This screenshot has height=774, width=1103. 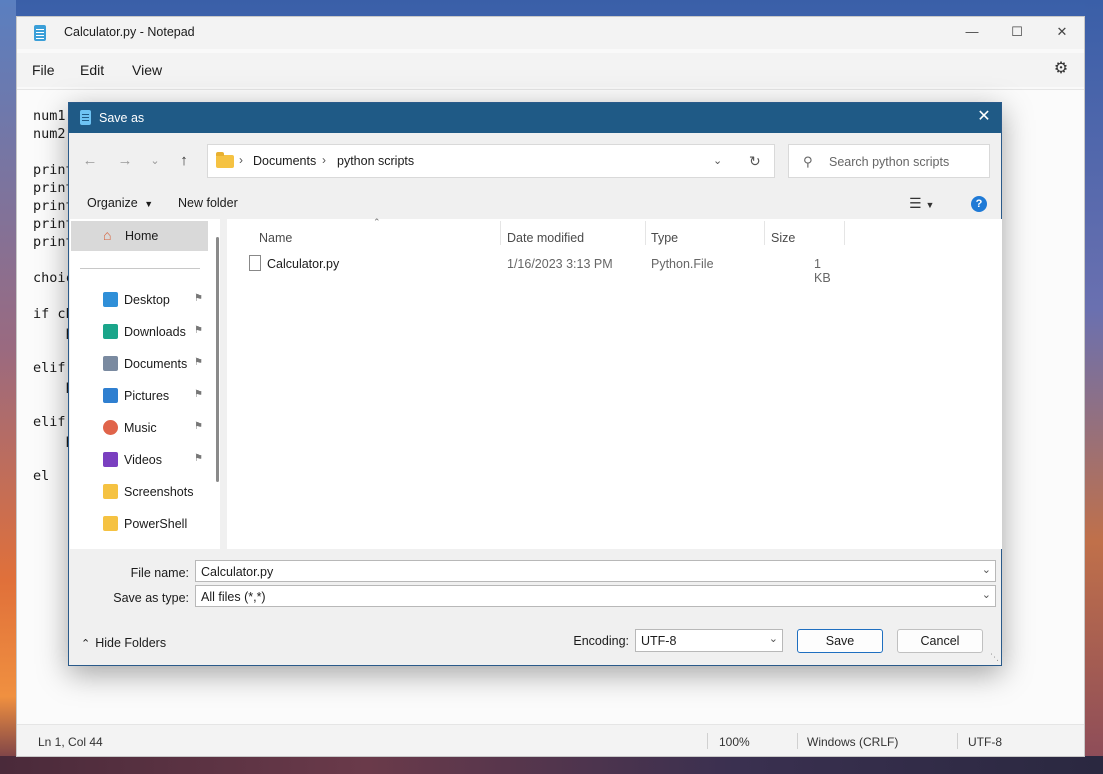 I want to click on sidebar-item-pictures: Pictures ⚑, so click(x=140, y=396).